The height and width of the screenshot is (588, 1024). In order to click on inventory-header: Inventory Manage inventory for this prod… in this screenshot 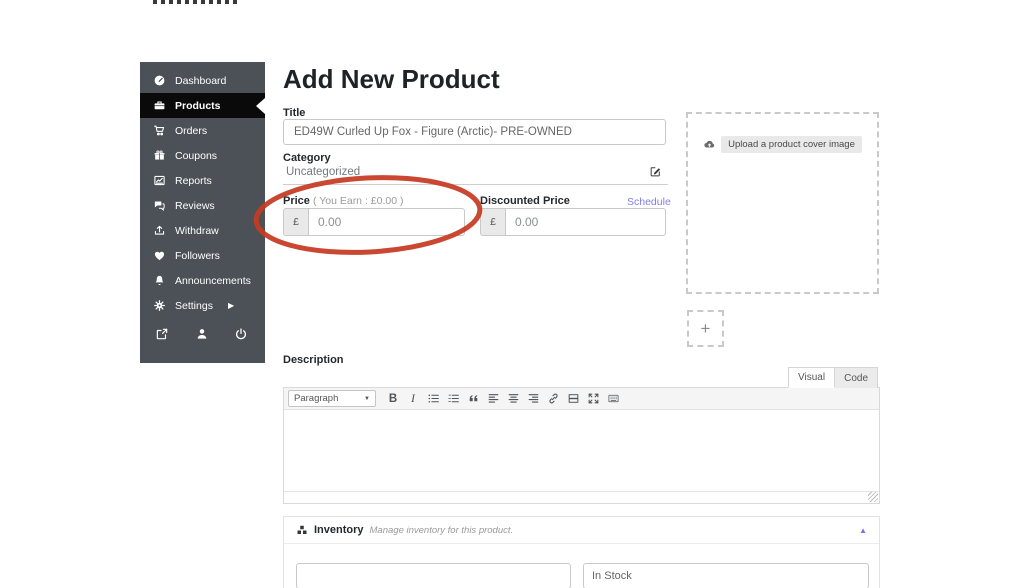, I will do `click(581, 530)`.